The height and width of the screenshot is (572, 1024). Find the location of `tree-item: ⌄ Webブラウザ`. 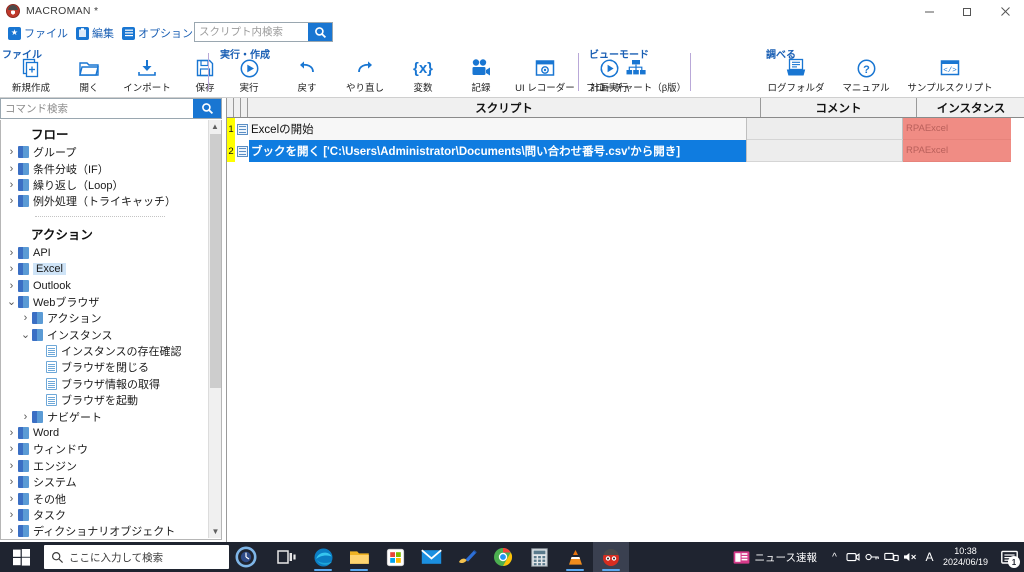

tree-item: ⌄ Webブラウザ is located at coordinates (105, 302).